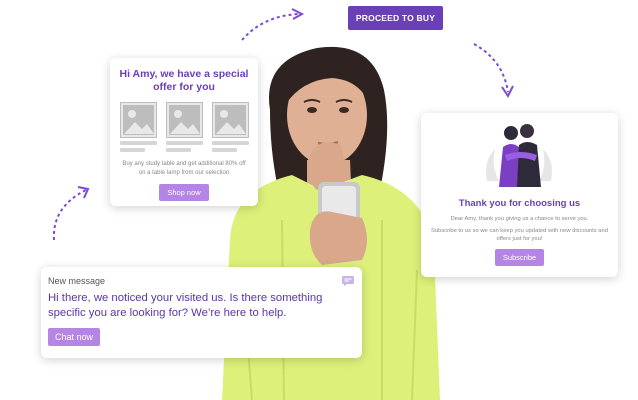  Describe the element at coordinates (184, 80) in the screenshot. I see `offer-title: Hi Amy, we have a special offer for you` at that location.